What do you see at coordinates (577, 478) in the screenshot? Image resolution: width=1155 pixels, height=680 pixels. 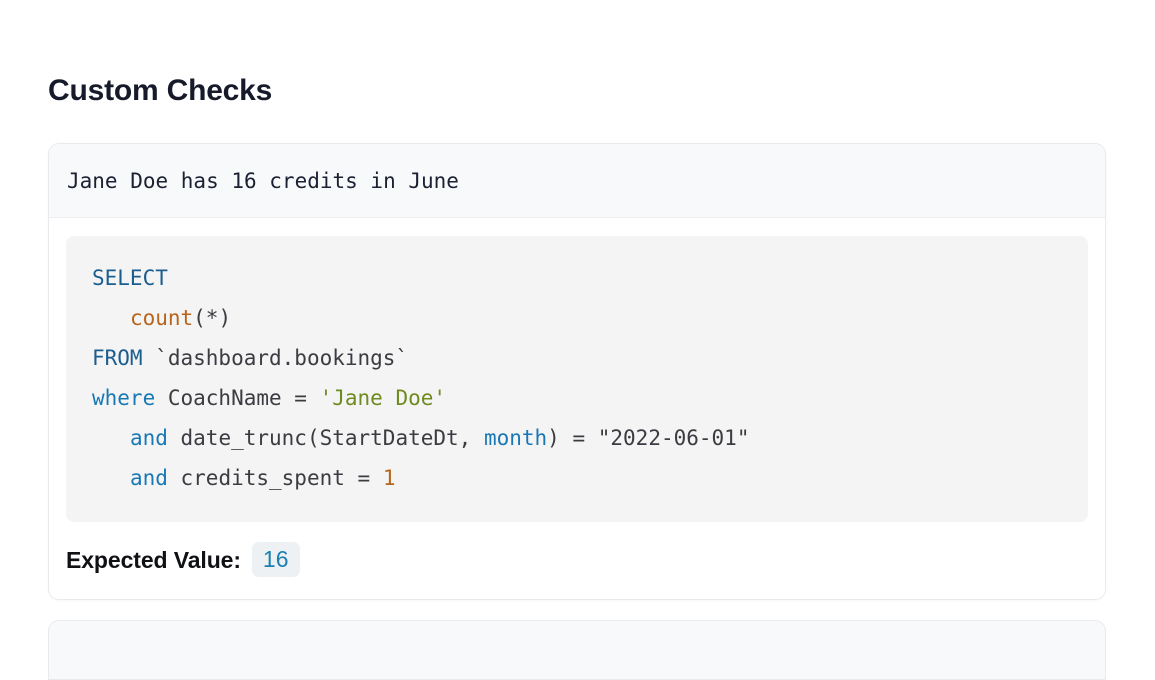 I see `code-line: and credits_spent = 1` at bounding box center [577, 478].